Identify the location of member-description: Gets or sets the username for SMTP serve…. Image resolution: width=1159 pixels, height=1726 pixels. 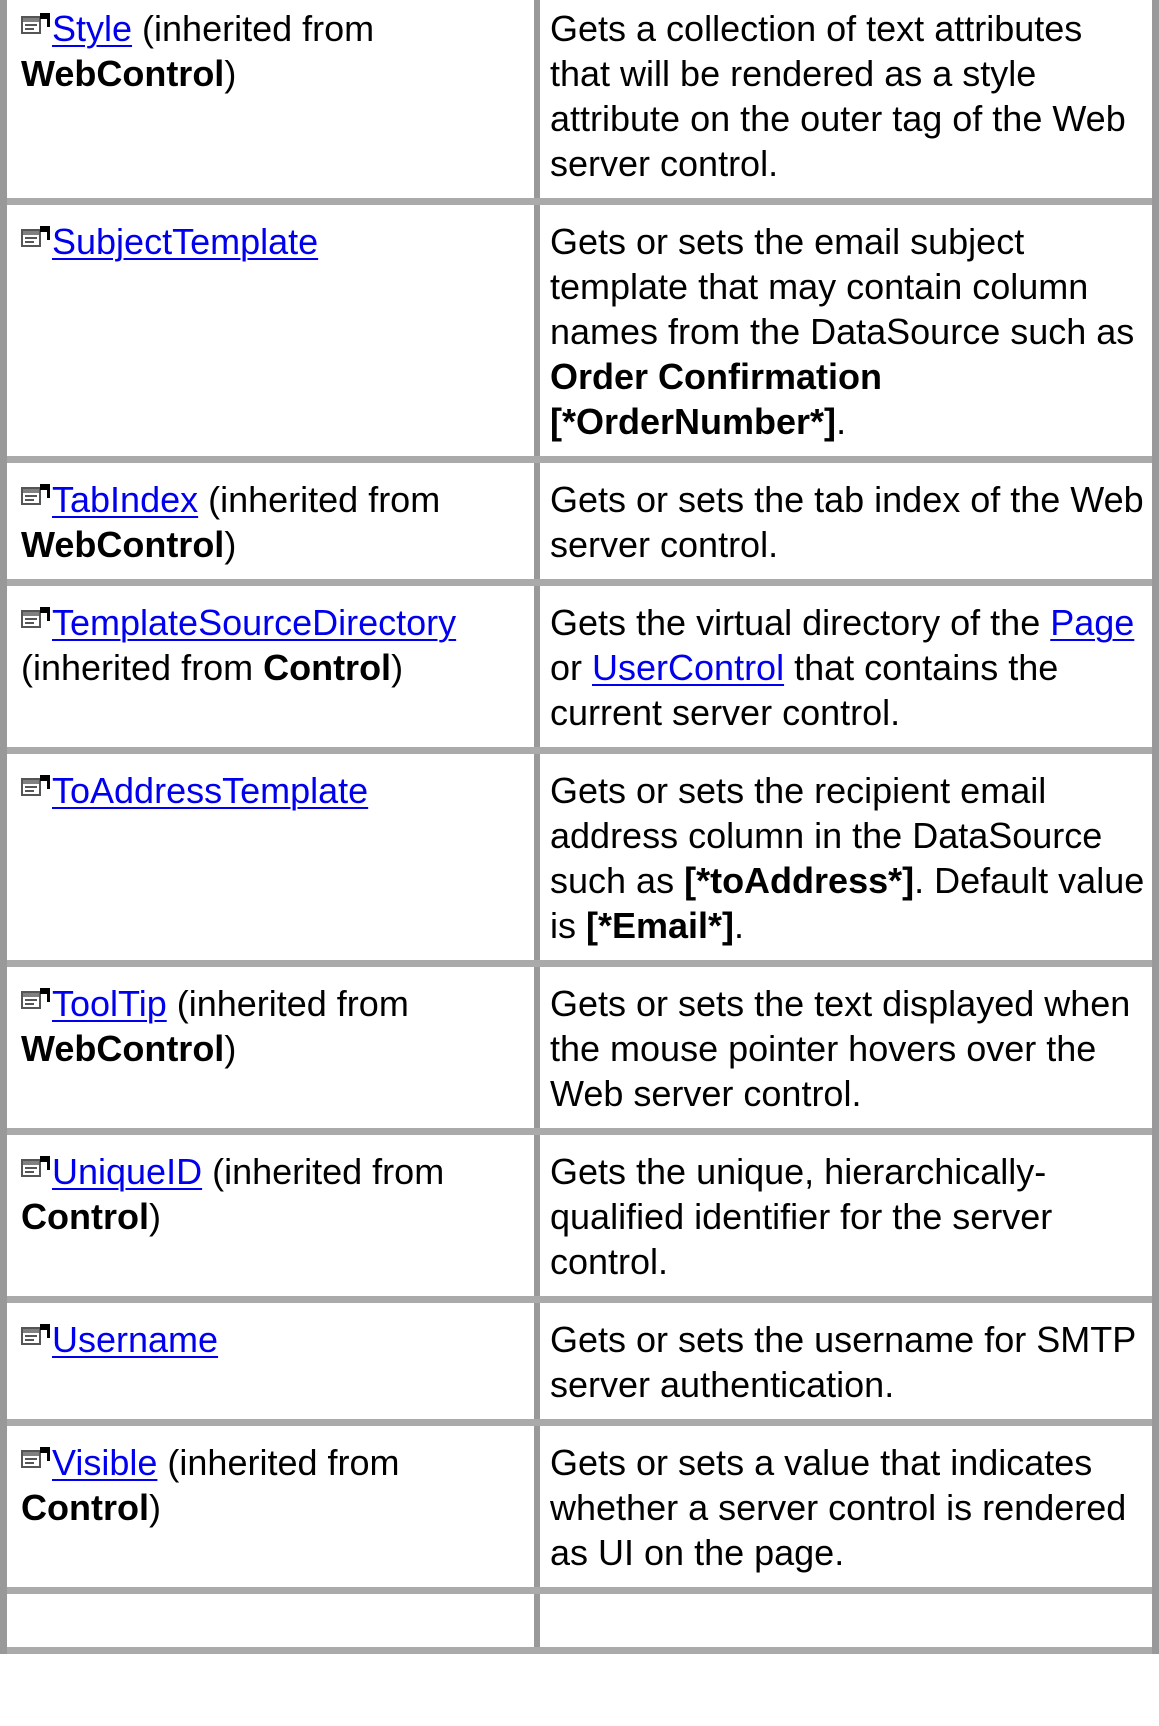
(844, 1362).